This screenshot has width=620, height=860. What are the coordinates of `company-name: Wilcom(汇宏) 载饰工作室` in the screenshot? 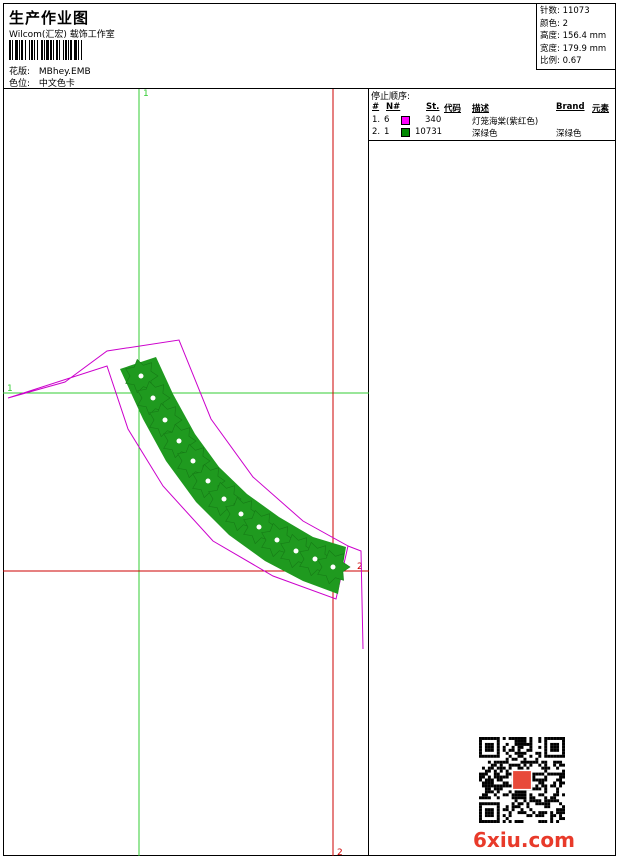 It's located at (62, 35).